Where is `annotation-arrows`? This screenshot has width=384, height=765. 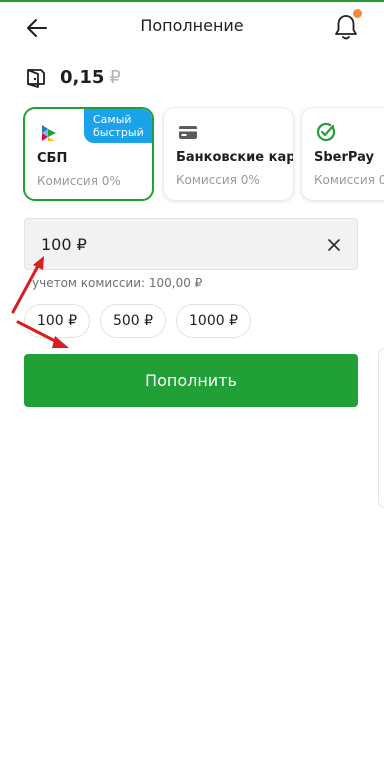 annotation-arrows is located at coordinates (40, 302).